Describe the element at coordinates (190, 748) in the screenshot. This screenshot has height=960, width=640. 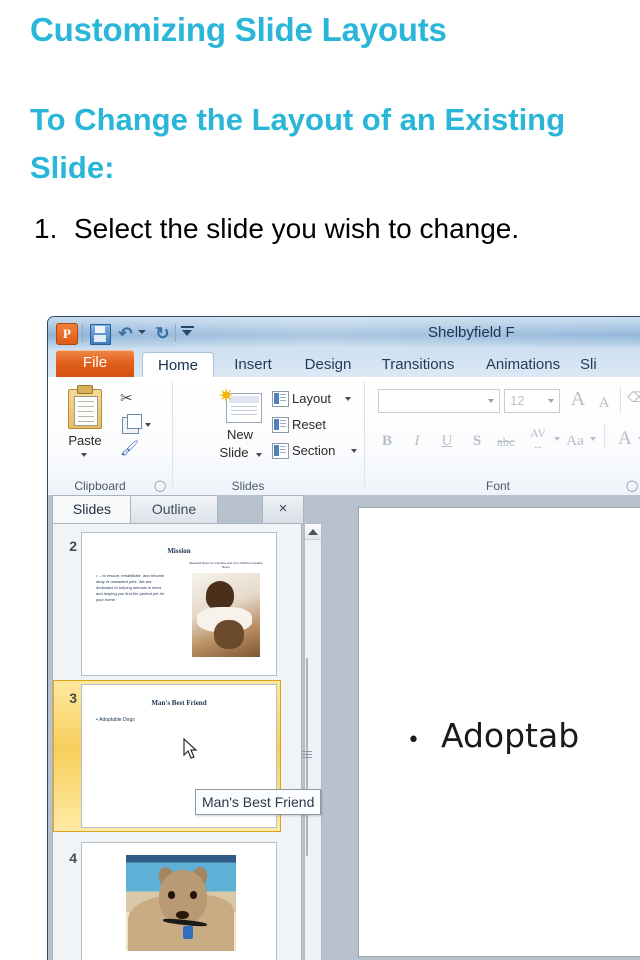
I see `mouse-cursor-icon` at that location.